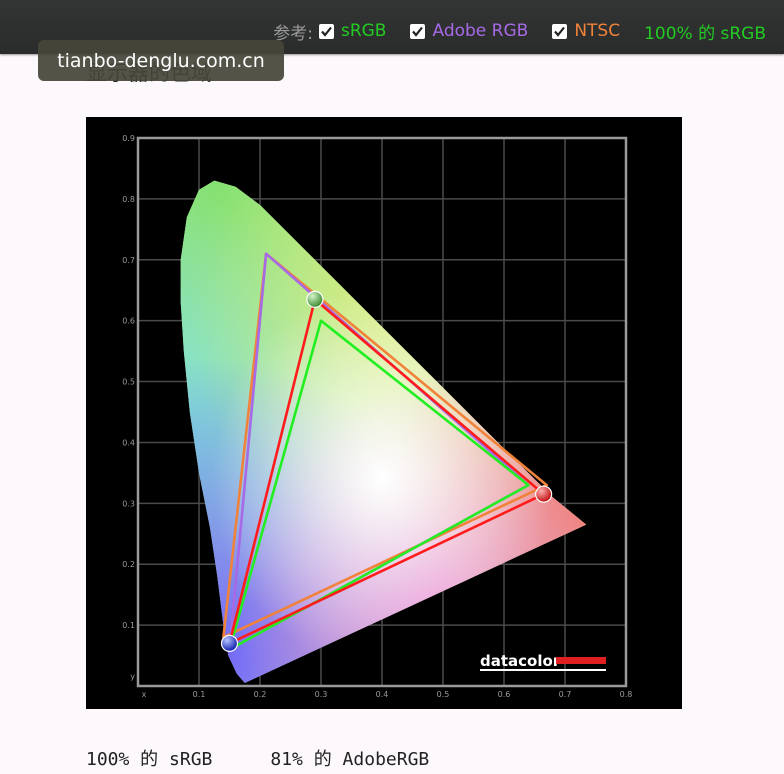 This screenshot has width=784, height=774. Describe the element at coordinates (260, 694) in the screenshot. I see `x-tick-label: 0.2` at that location.